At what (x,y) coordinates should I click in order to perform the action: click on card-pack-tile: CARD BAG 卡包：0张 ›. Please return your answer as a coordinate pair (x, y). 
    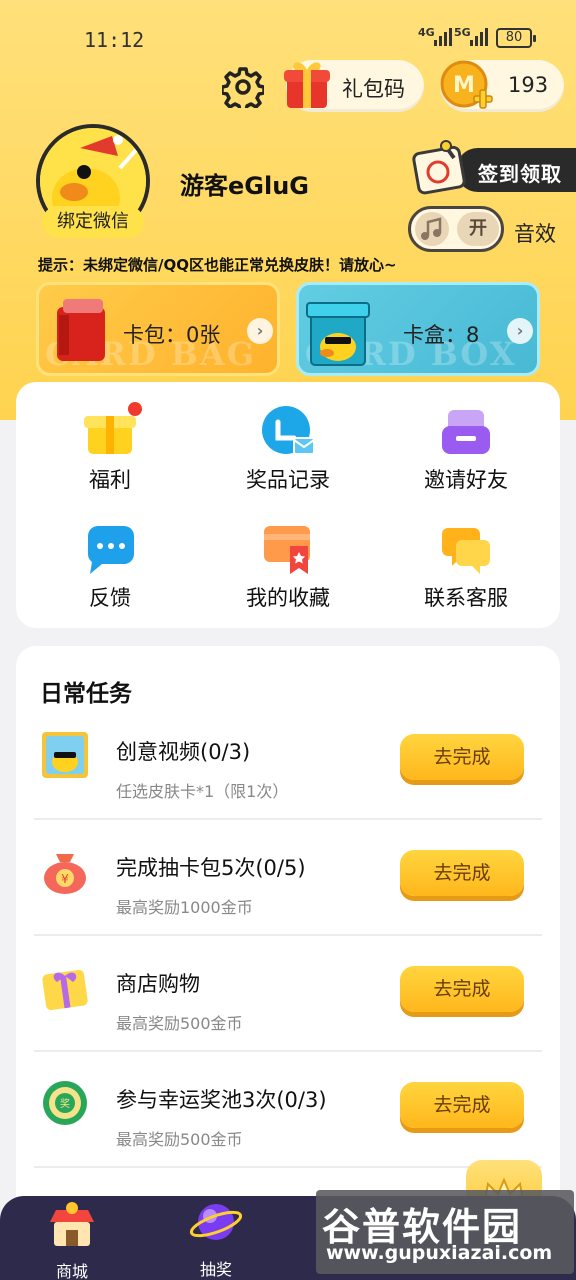
    Looking at the image, I should click on (158, 329).